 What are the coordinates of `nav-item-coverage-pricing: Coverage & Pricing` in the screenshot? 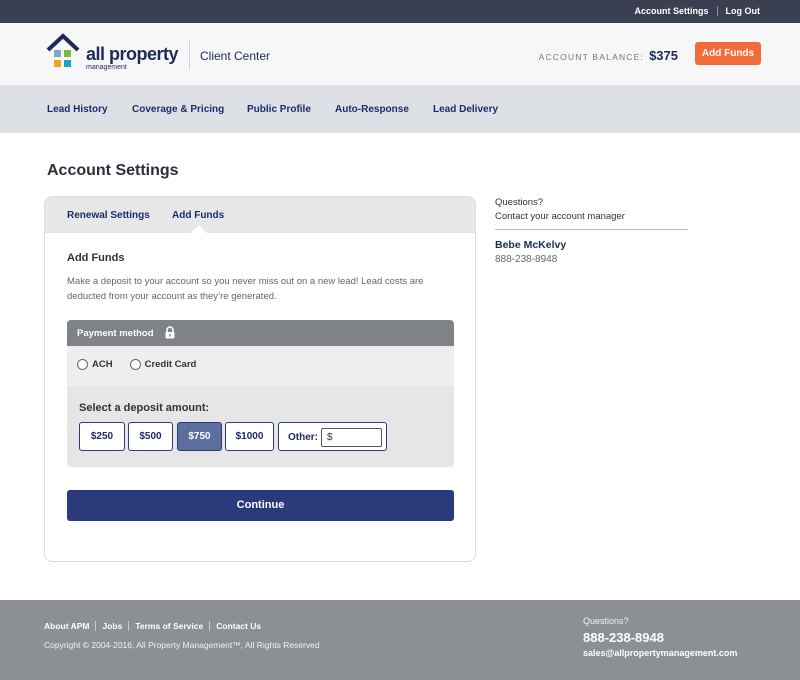 It's located at (178, 109).